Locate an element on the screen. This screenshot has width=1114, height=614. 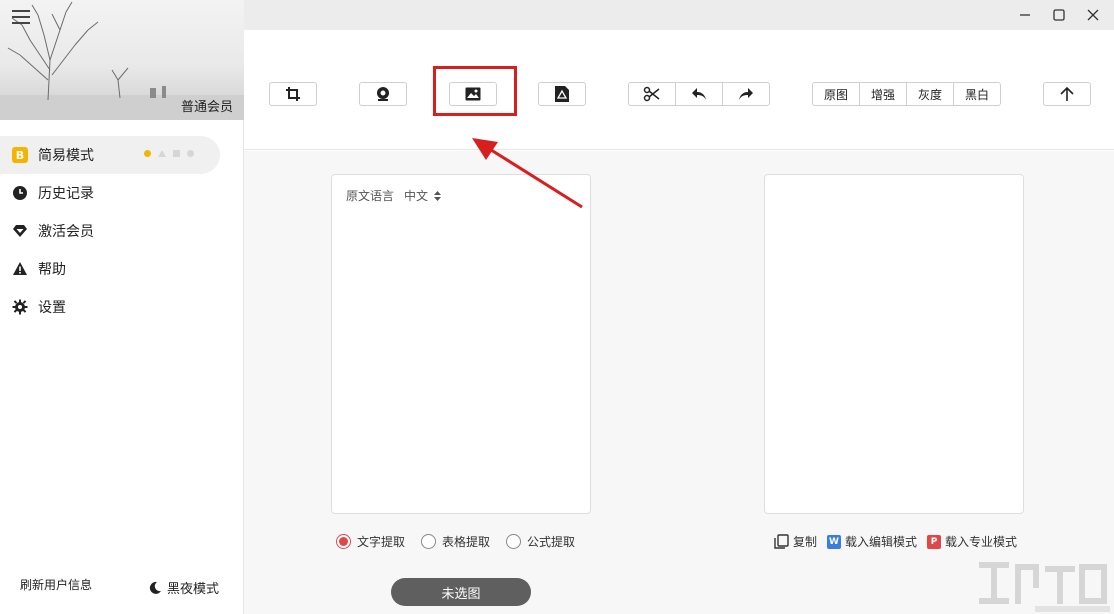
cut-button is located at coordinates (652, 94).